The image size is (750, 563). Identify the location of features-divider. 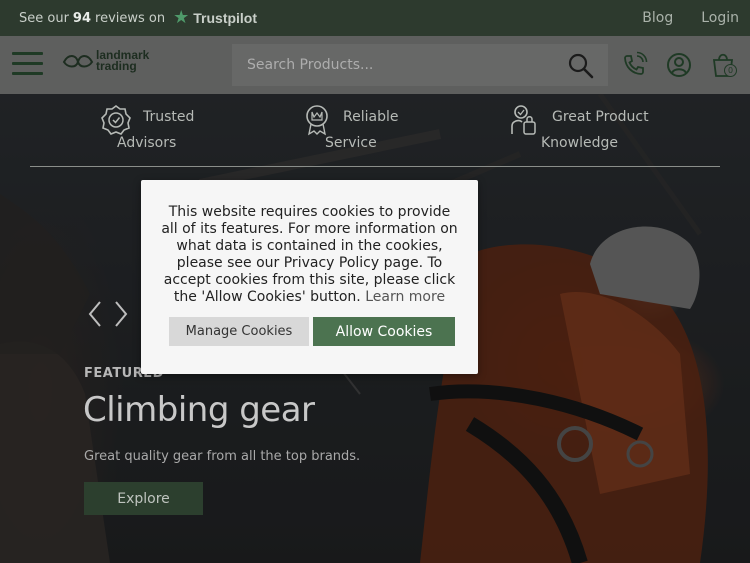
(375, 166).